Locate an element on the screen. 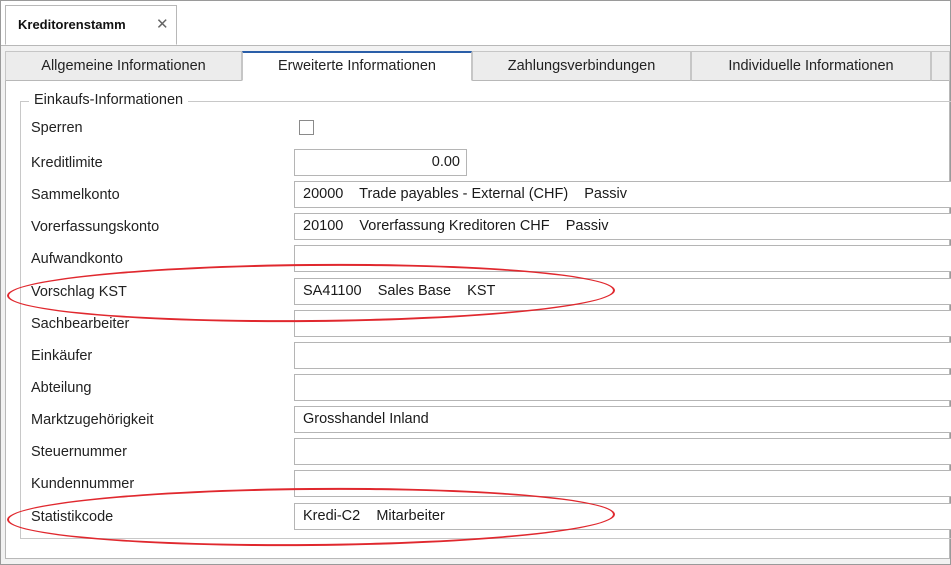  abteilung-input is located at coordinates (622, 387).